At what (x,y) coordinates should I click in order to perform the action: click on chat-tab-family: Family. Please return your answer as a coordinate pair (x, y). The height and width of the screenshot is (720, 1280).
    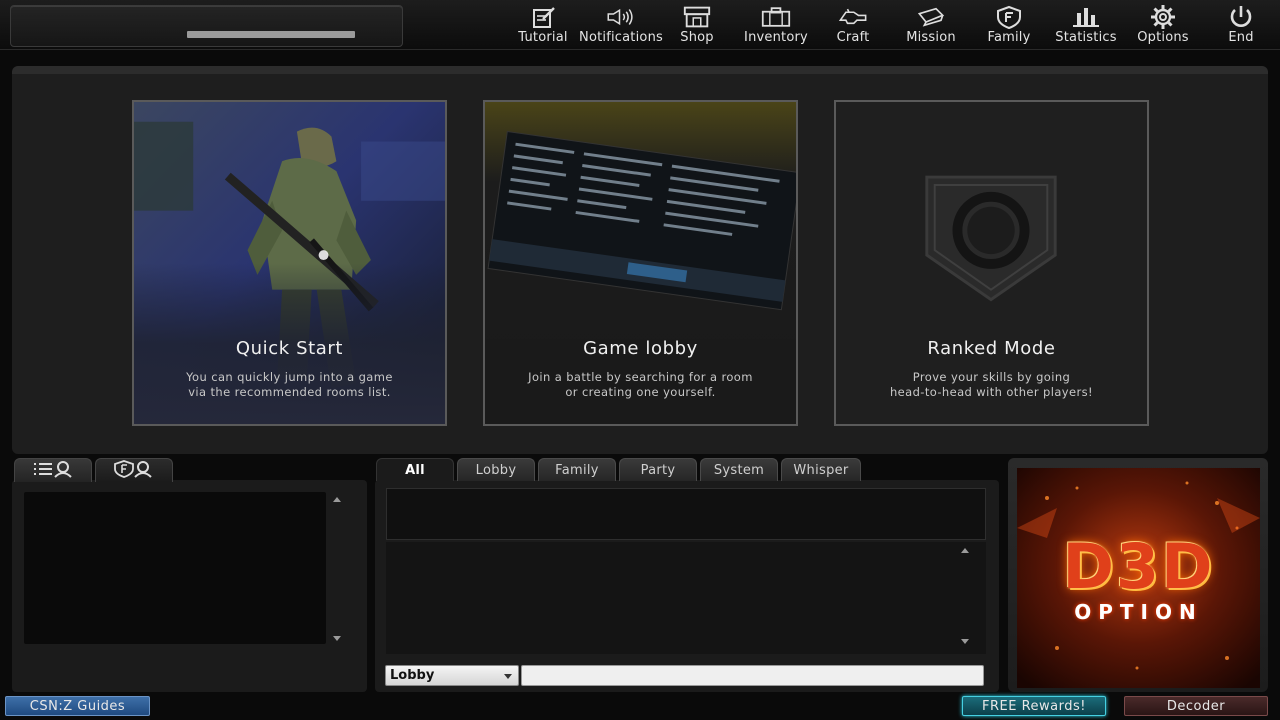
    Looking at the image, I should click on (577, 469).